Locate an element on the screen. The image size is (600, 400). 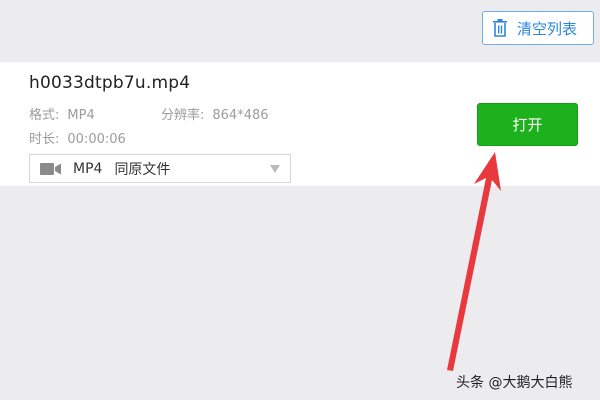
video-camera-icon is located at coordinates (51, 168).